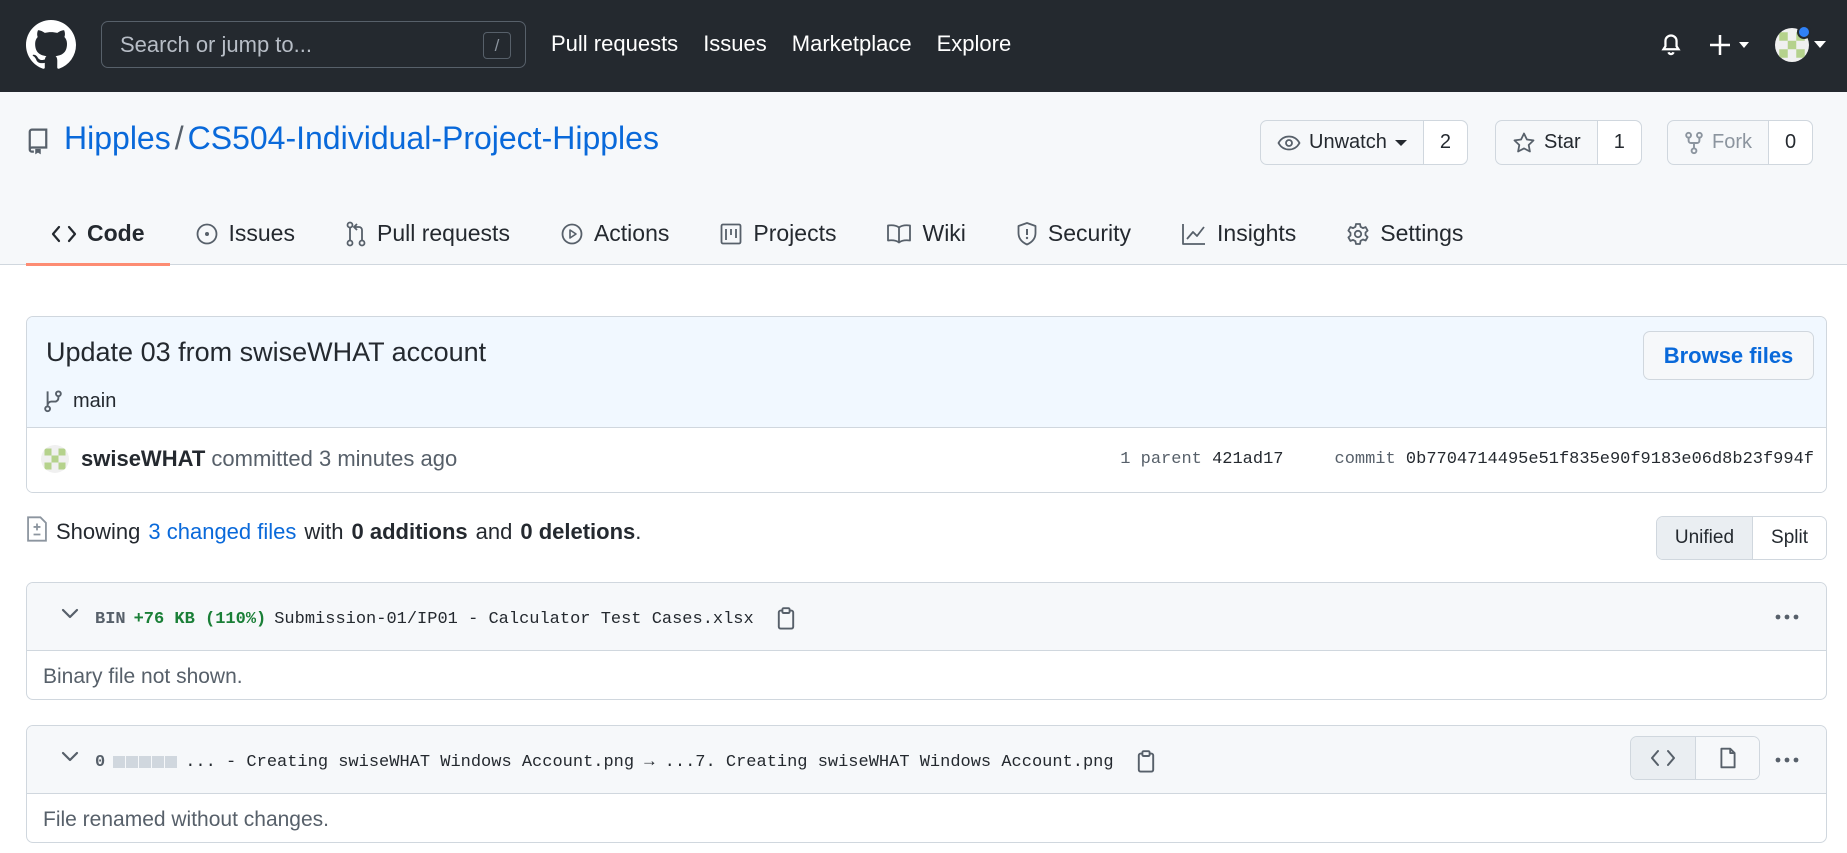 The width and height of the screenshot is (1847, 853). What do you see at coordinates (1731, 45) in the screenshot?
I see `create-new-dropdown-icon` at bounding box center [1731, 45].